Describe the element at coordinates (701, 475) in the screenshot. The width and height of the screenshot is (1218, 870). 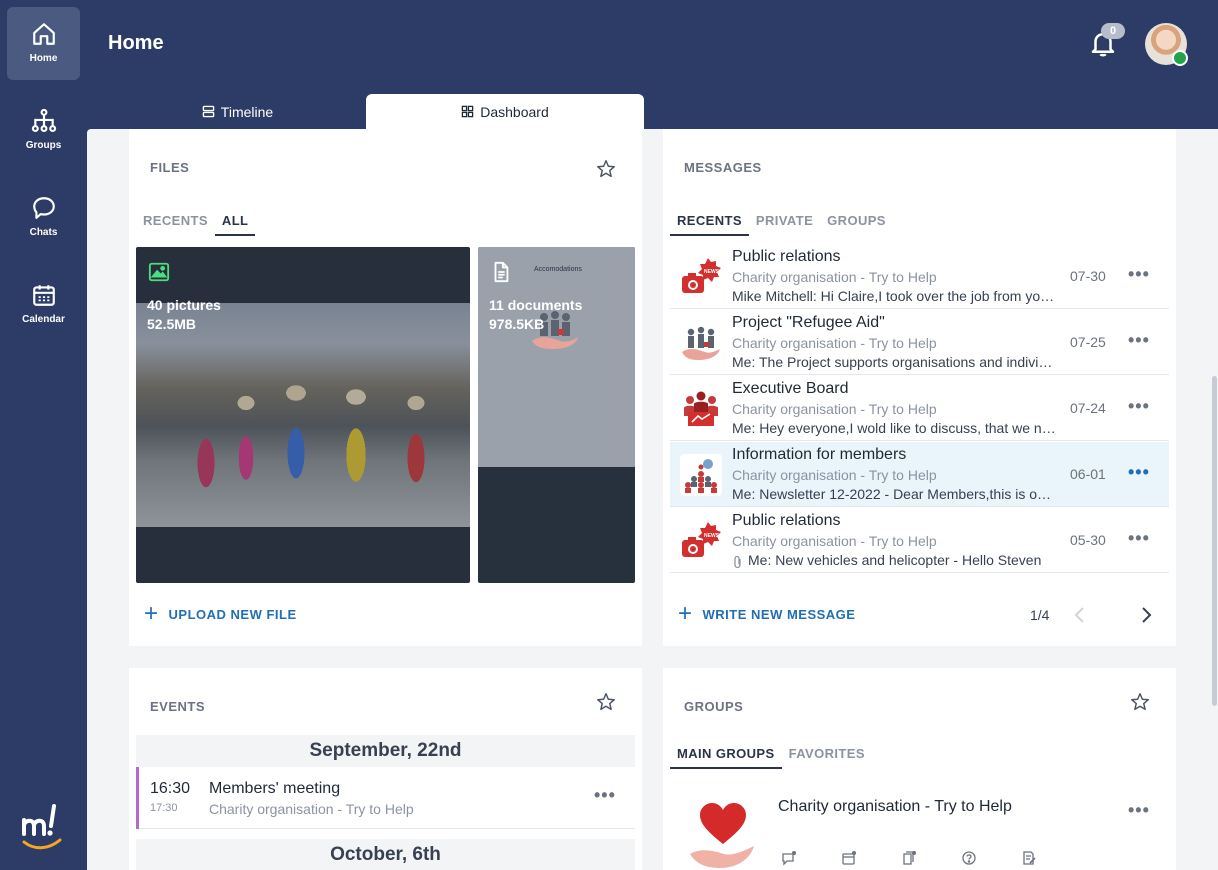
I see `members-info-icon` at that location.